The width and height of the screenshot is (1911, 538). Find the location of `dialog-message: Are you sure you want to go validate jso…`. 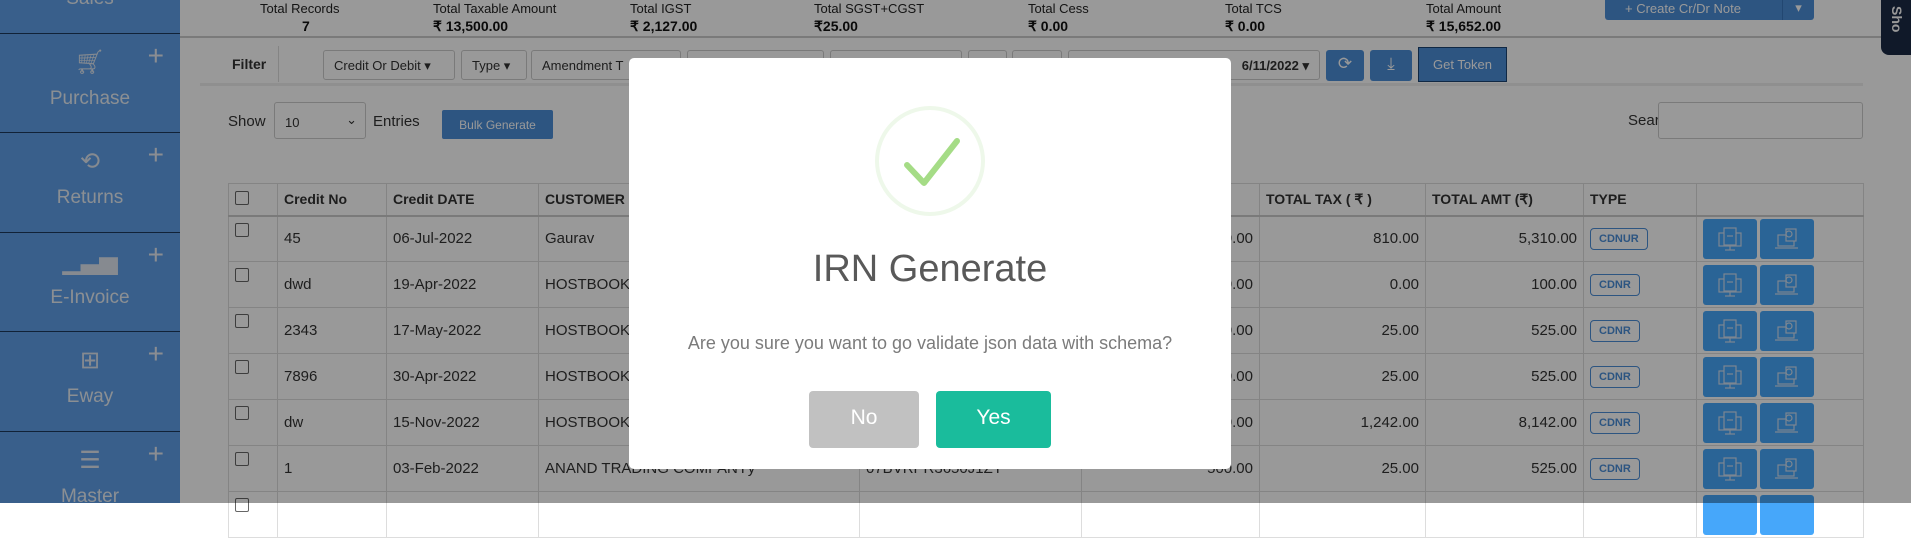

dialog-message: Are you sure you want to go validate jso… is located at coordinates (930, 343).